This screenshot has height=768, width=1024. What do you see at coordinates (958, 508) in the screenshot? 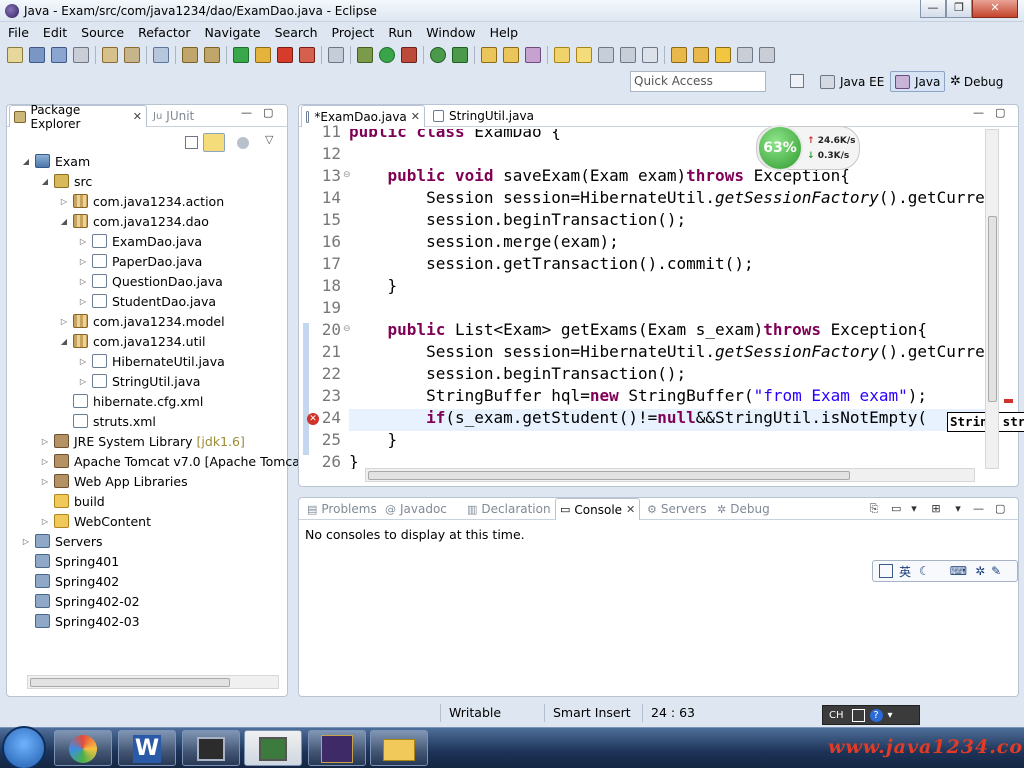
I see `console-view-menu-icon: ▾` at bounding box center [958, 508].